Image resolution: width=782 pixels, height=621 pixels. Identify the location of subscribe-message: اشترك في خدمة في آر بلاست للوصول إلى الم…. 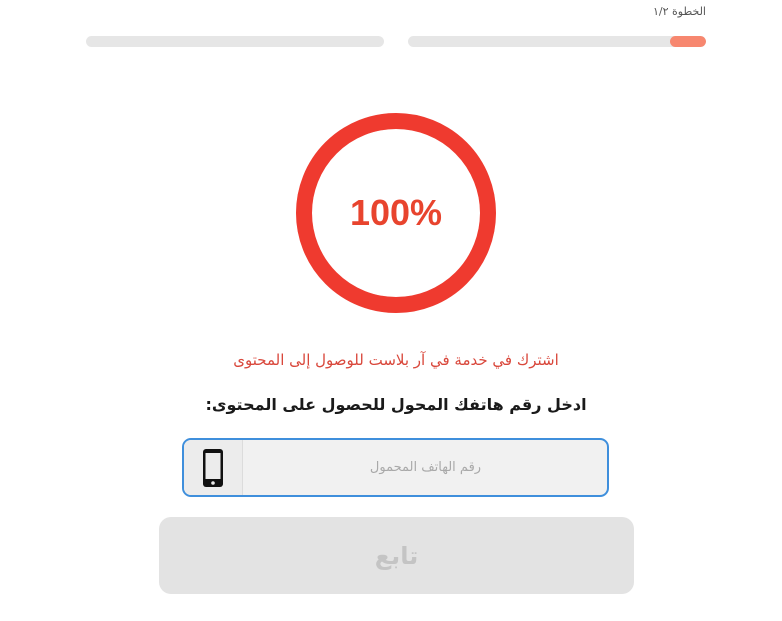
(396, 360).